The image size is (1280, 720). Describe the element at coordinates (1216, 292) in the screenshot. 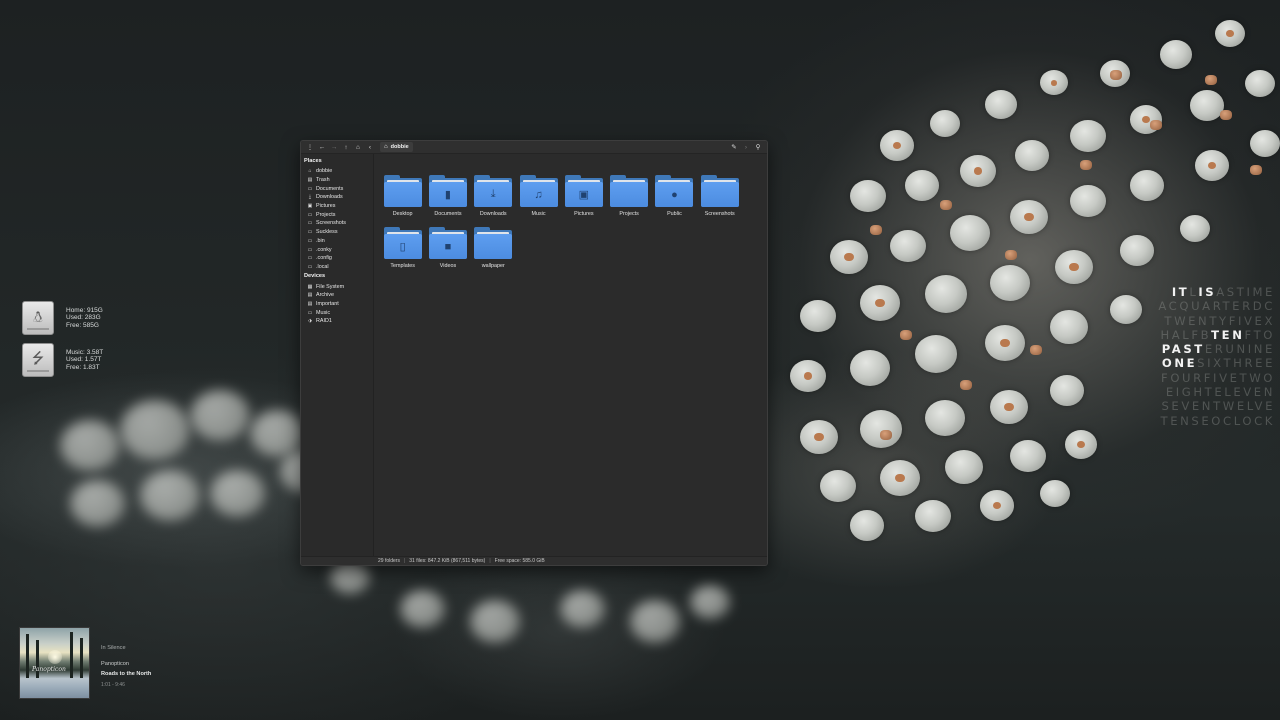

I see `word-clock-row: ITLISASTIME` at that location.